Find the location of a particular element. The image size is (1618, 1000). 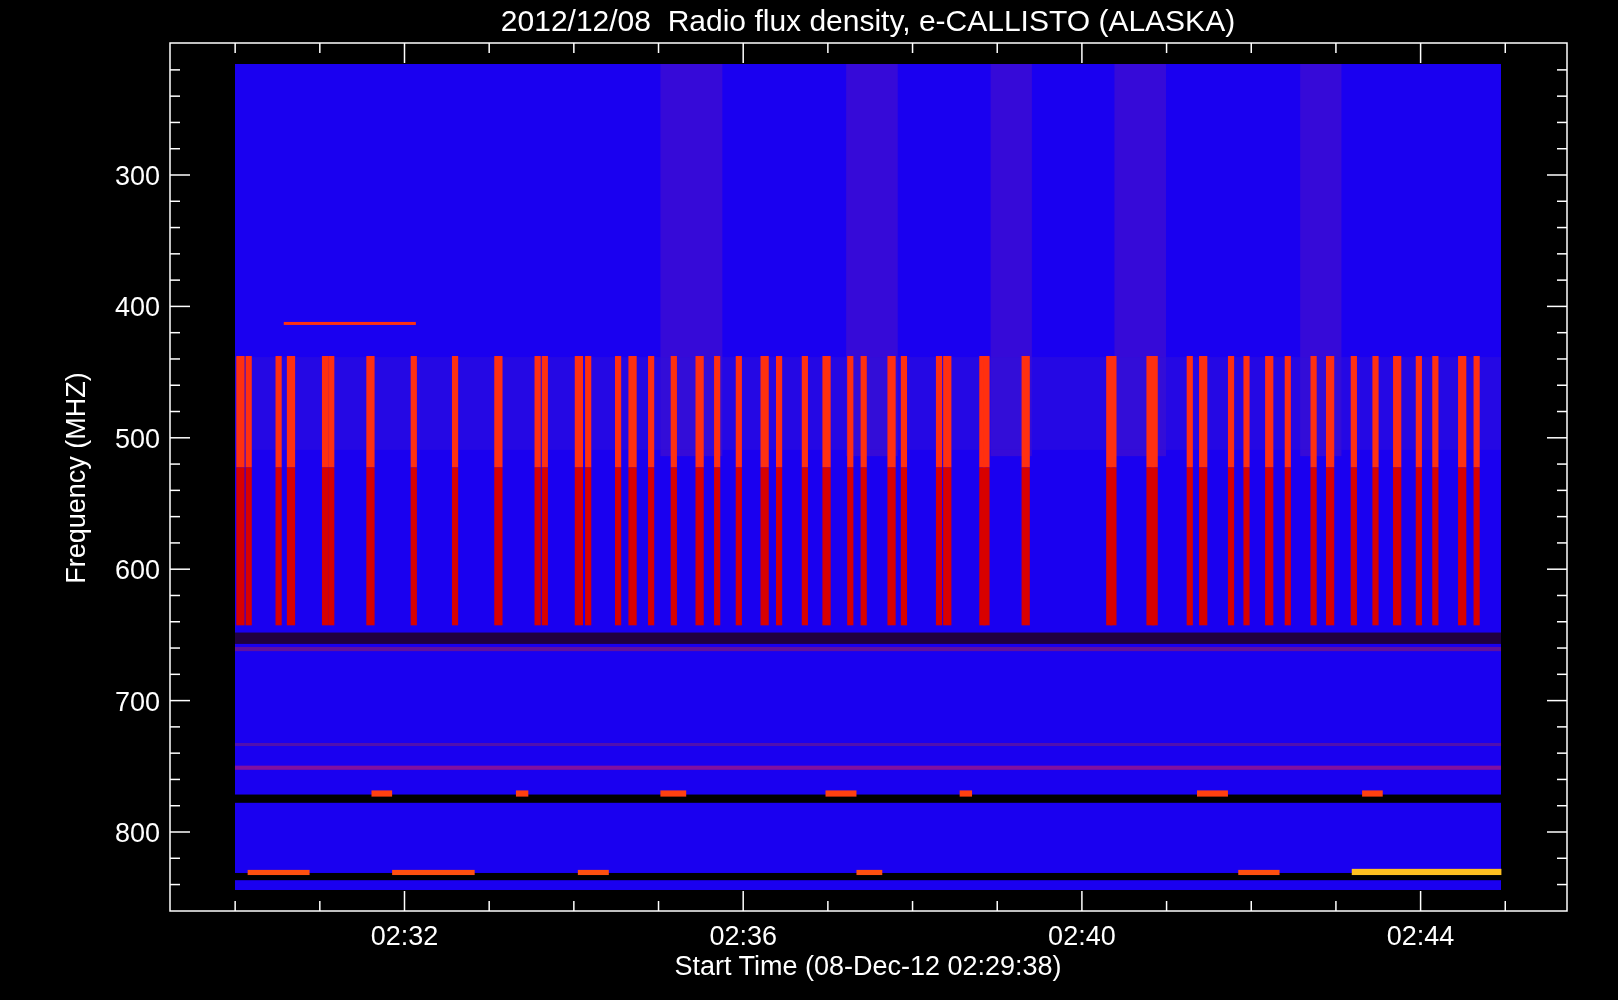

tick-label: 02:32 is located at coordinates (404, 936).